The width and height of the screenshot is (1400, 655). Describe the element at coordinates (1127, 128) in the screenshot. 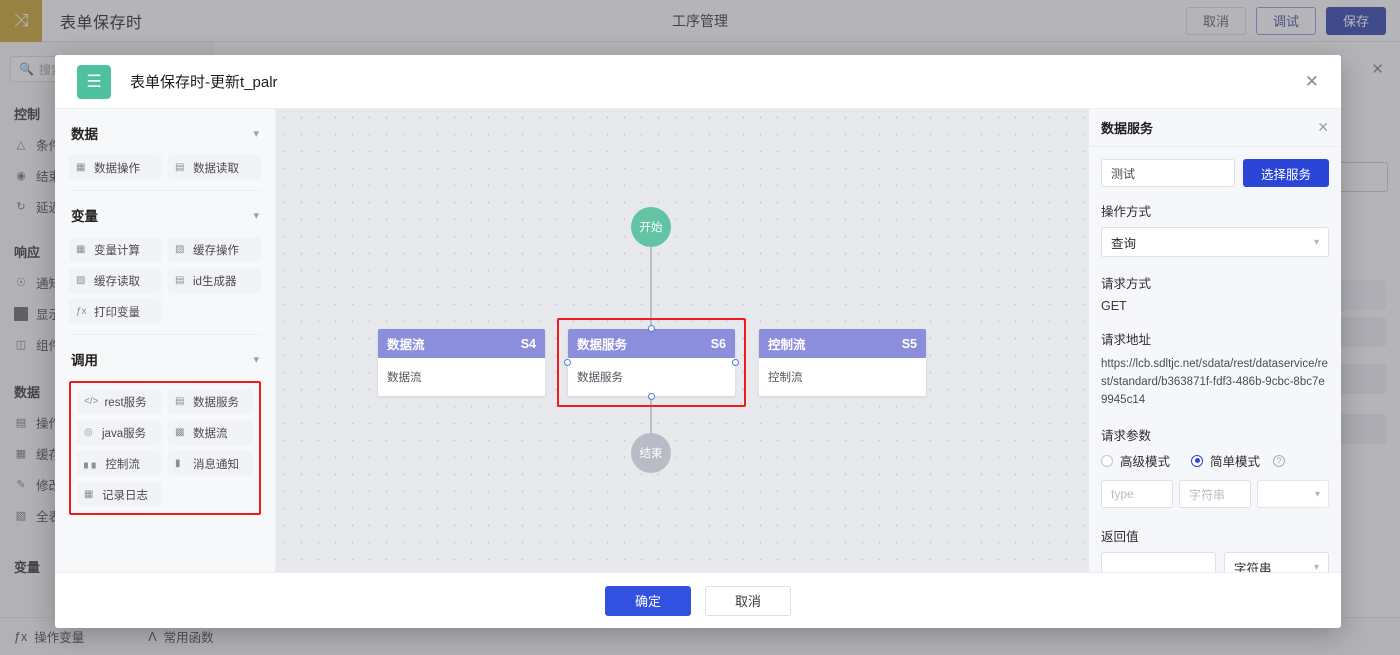

I see `properties-title: 数据服务` at that location.